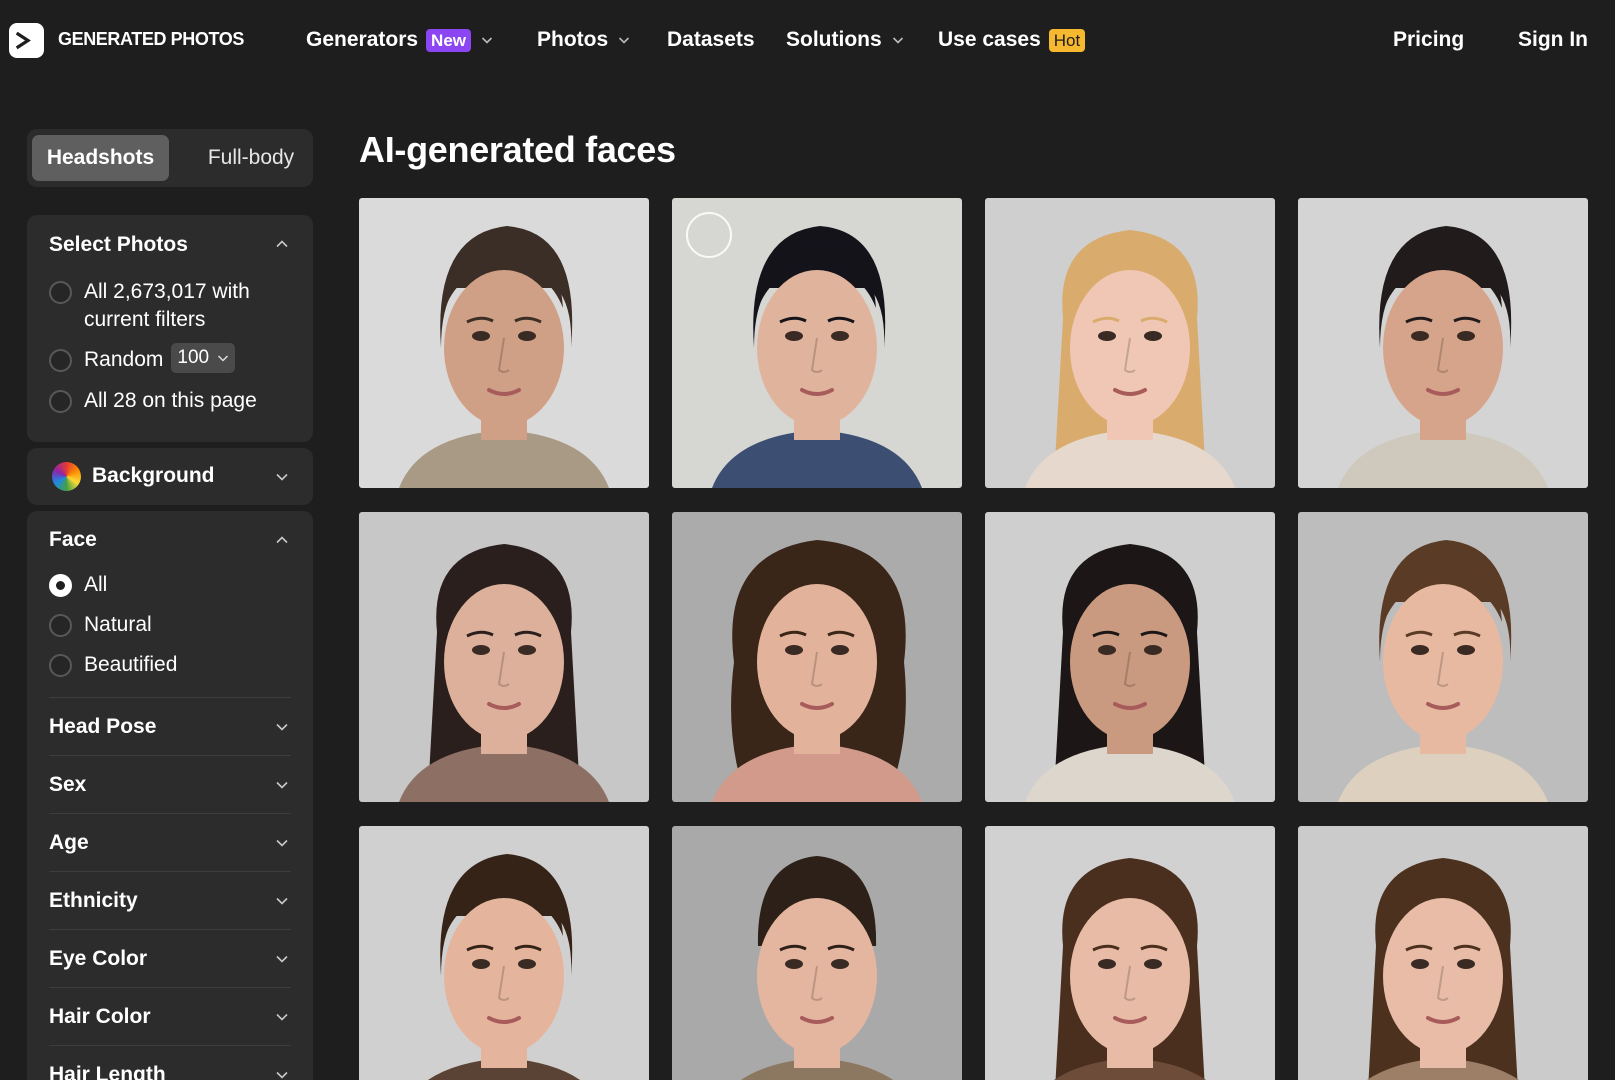 The width and height of the screenshot is (1615, 1080). I want to click on select-all-filtered-option: All 2,673,017 with current filters, so click(164, 307).